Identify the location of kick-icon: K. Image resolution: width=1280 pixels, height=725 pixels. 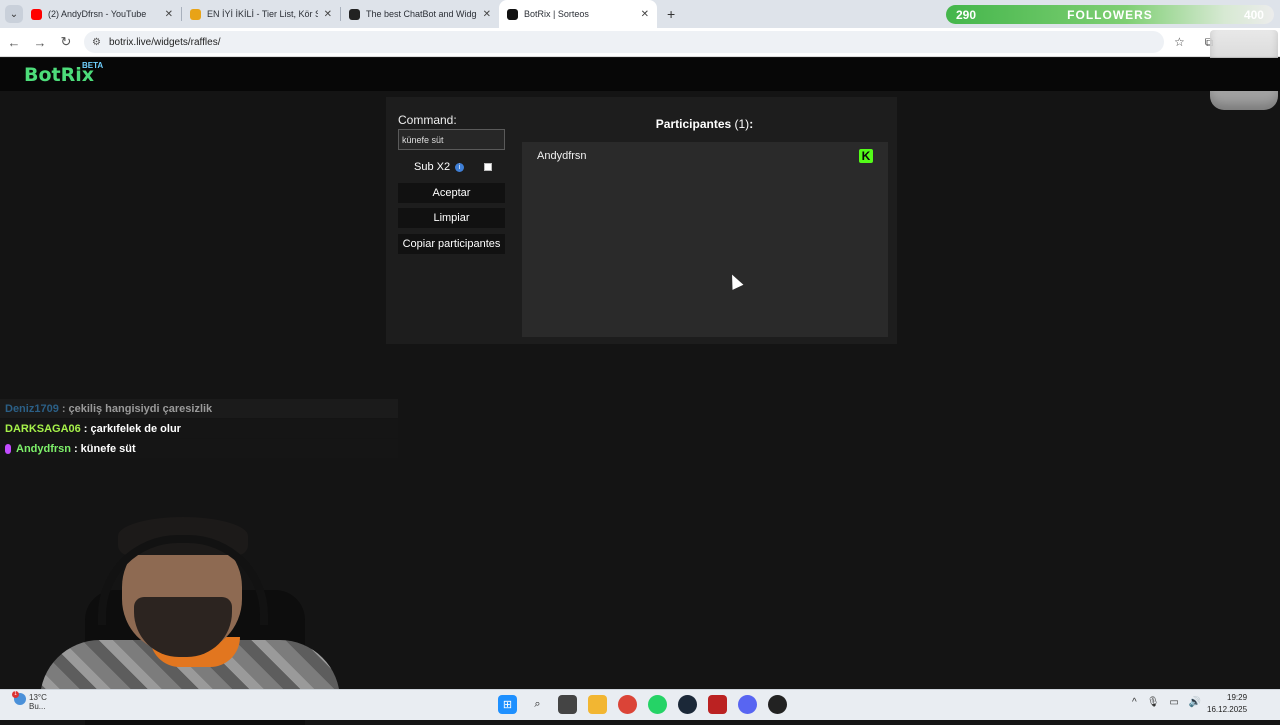
(866, 156).